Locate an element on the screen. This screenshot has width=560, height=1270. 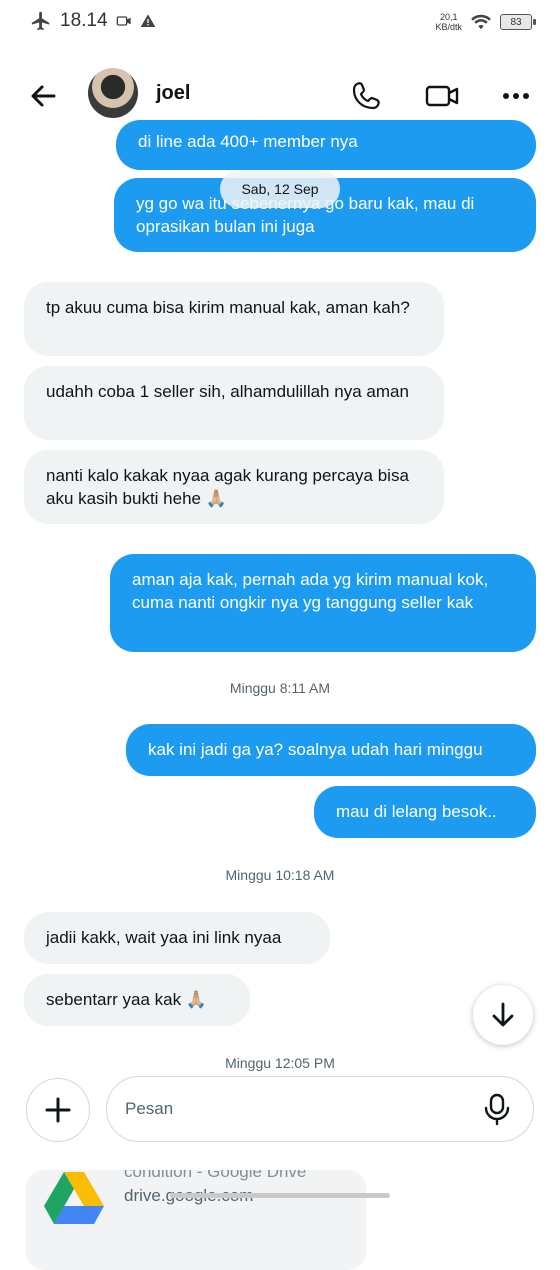
date-divider: Sab, 12 Sep is located at coordinates (280, 189).